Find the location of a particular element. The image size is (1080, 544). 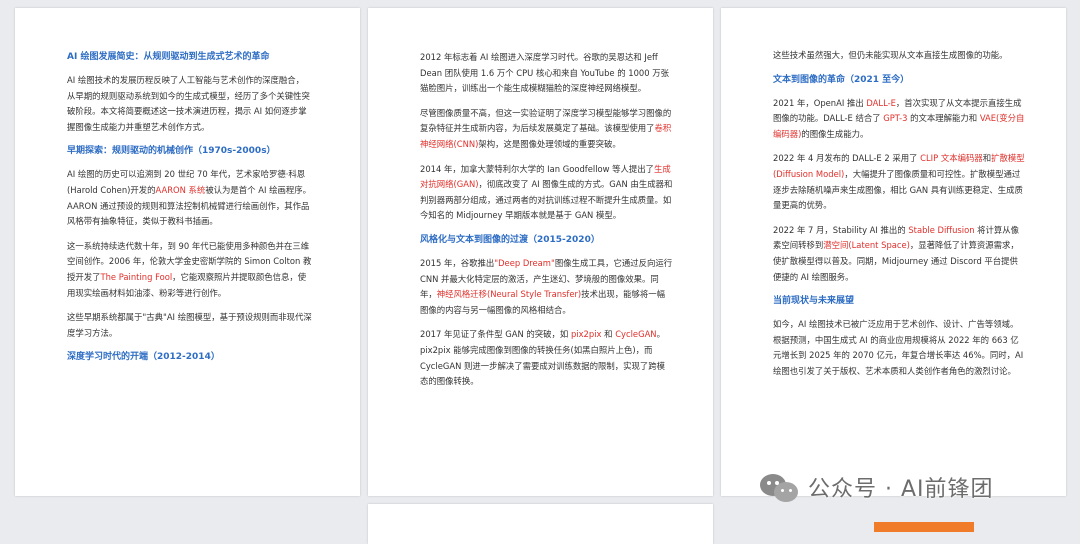

section-heading-text-to-image: 文本到图像的革命（2021 至今） is located at coordinates (841, 79).